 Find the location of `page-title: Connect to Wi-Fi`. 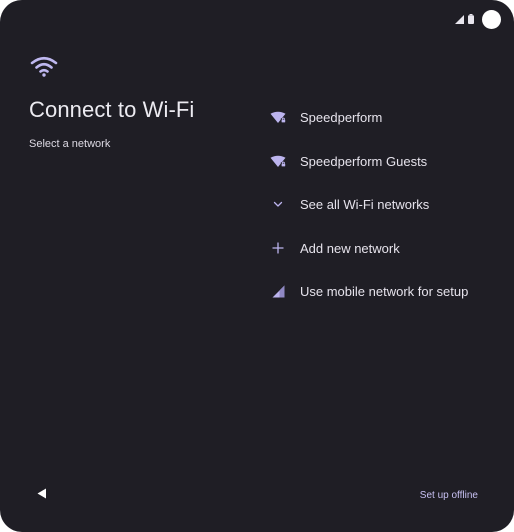

page-title: Connect to Wi-Fi is located at coordinates (112, 109).